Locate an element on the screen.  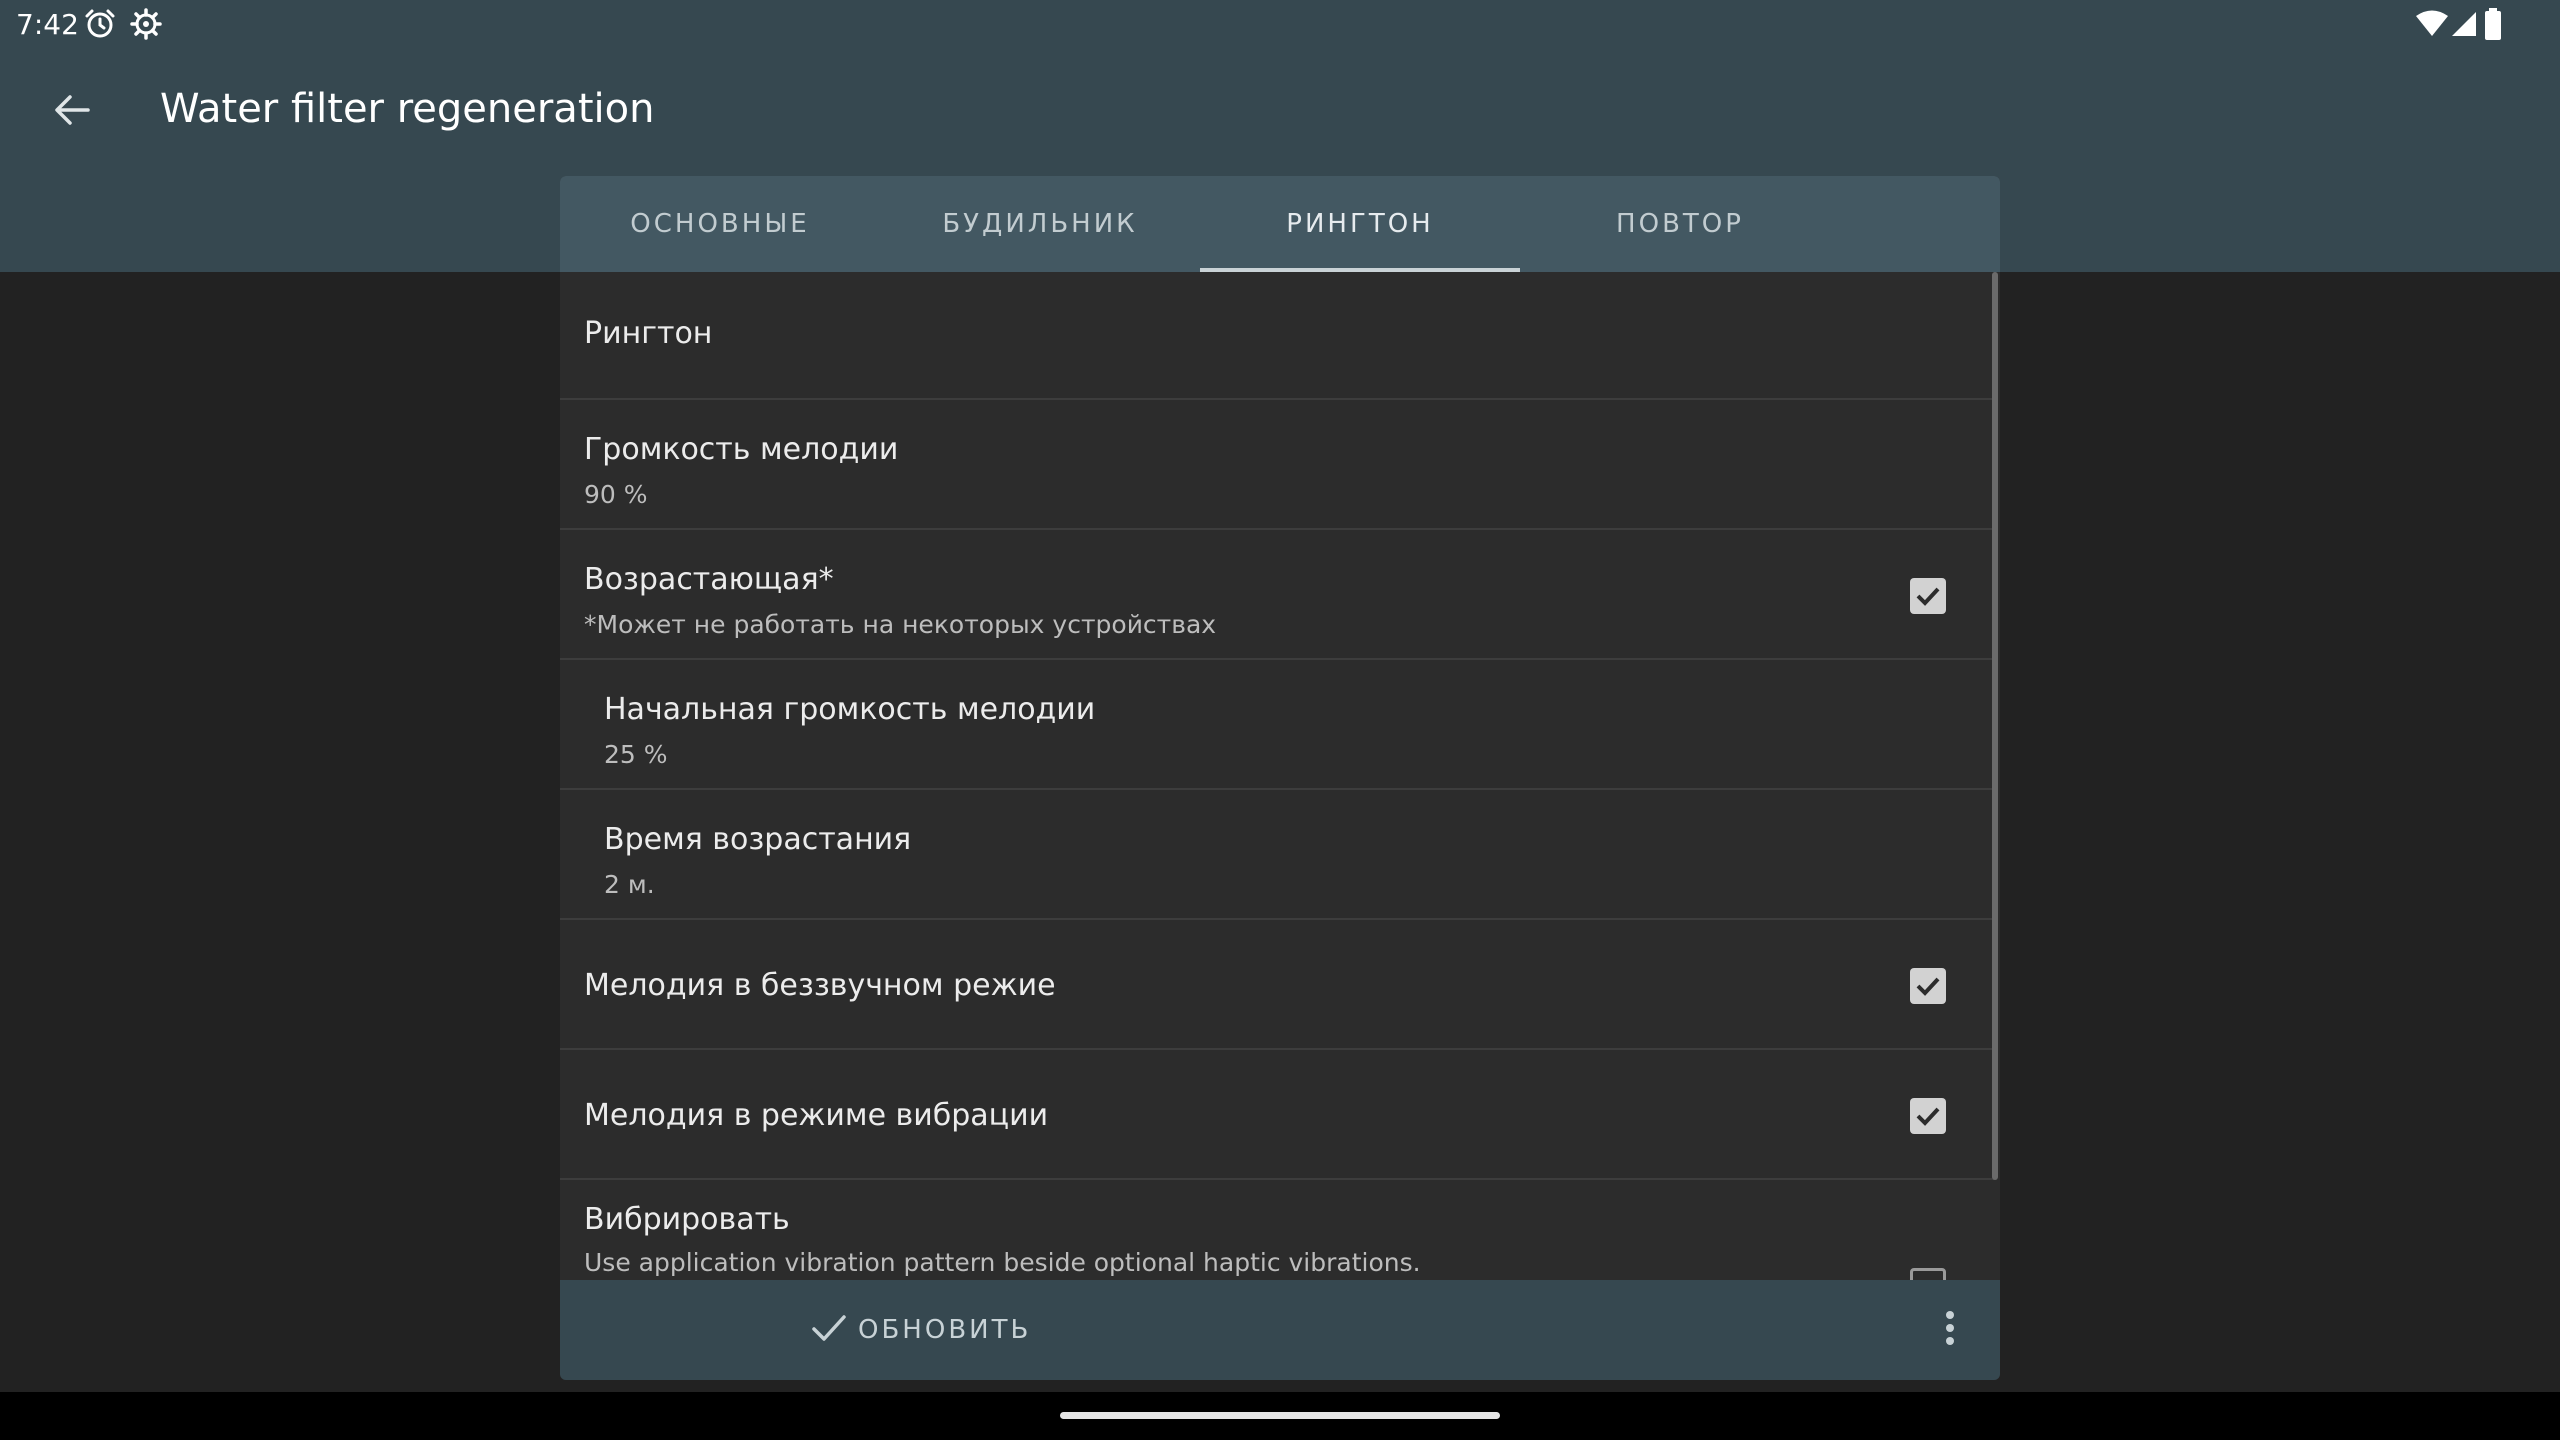
status-time: 7:42 is located at coordinates (47, 24).